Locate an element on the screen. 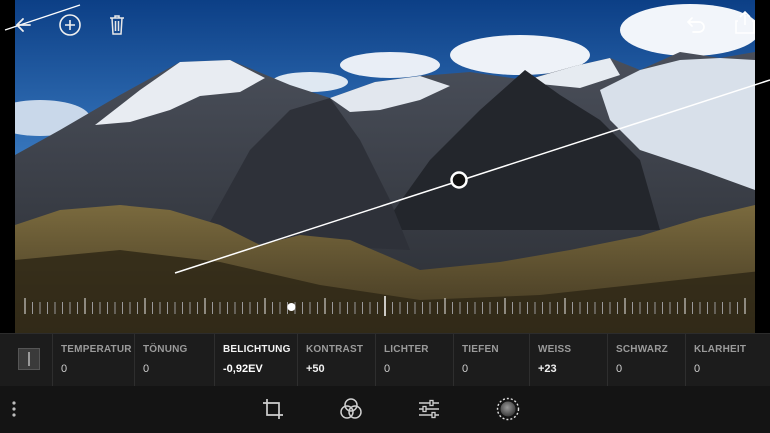 The width and height of the screenshot is (770, 433). crop-icon is located at coordinates (273, 409).